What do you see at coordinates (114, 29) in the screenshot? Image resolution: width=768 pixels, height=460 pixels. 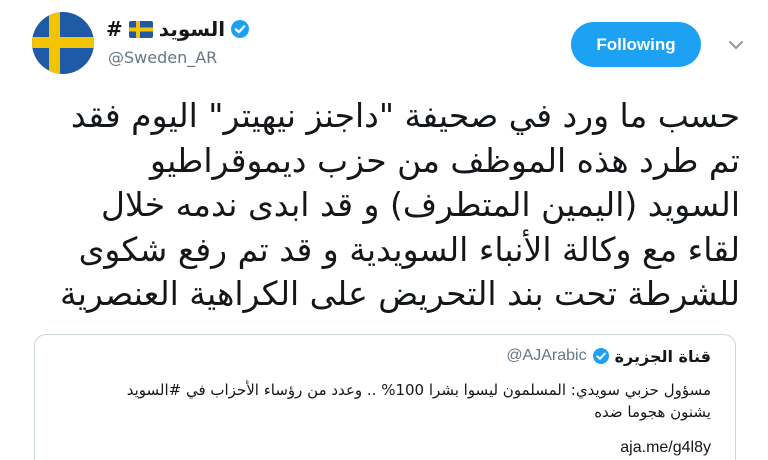 I see `hashtag-symbol: #` at bounding box center [114, 29].